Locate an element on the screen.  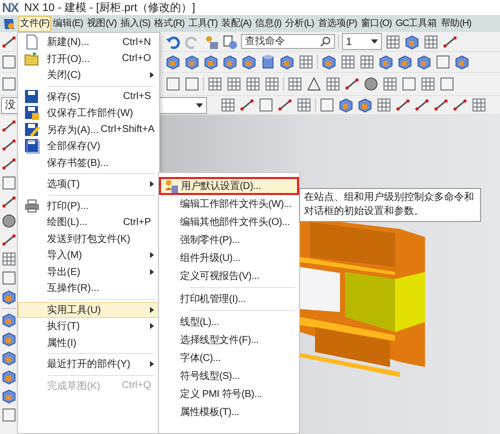
menu-item: 首选项(P) is located at coordinates (337, 24).